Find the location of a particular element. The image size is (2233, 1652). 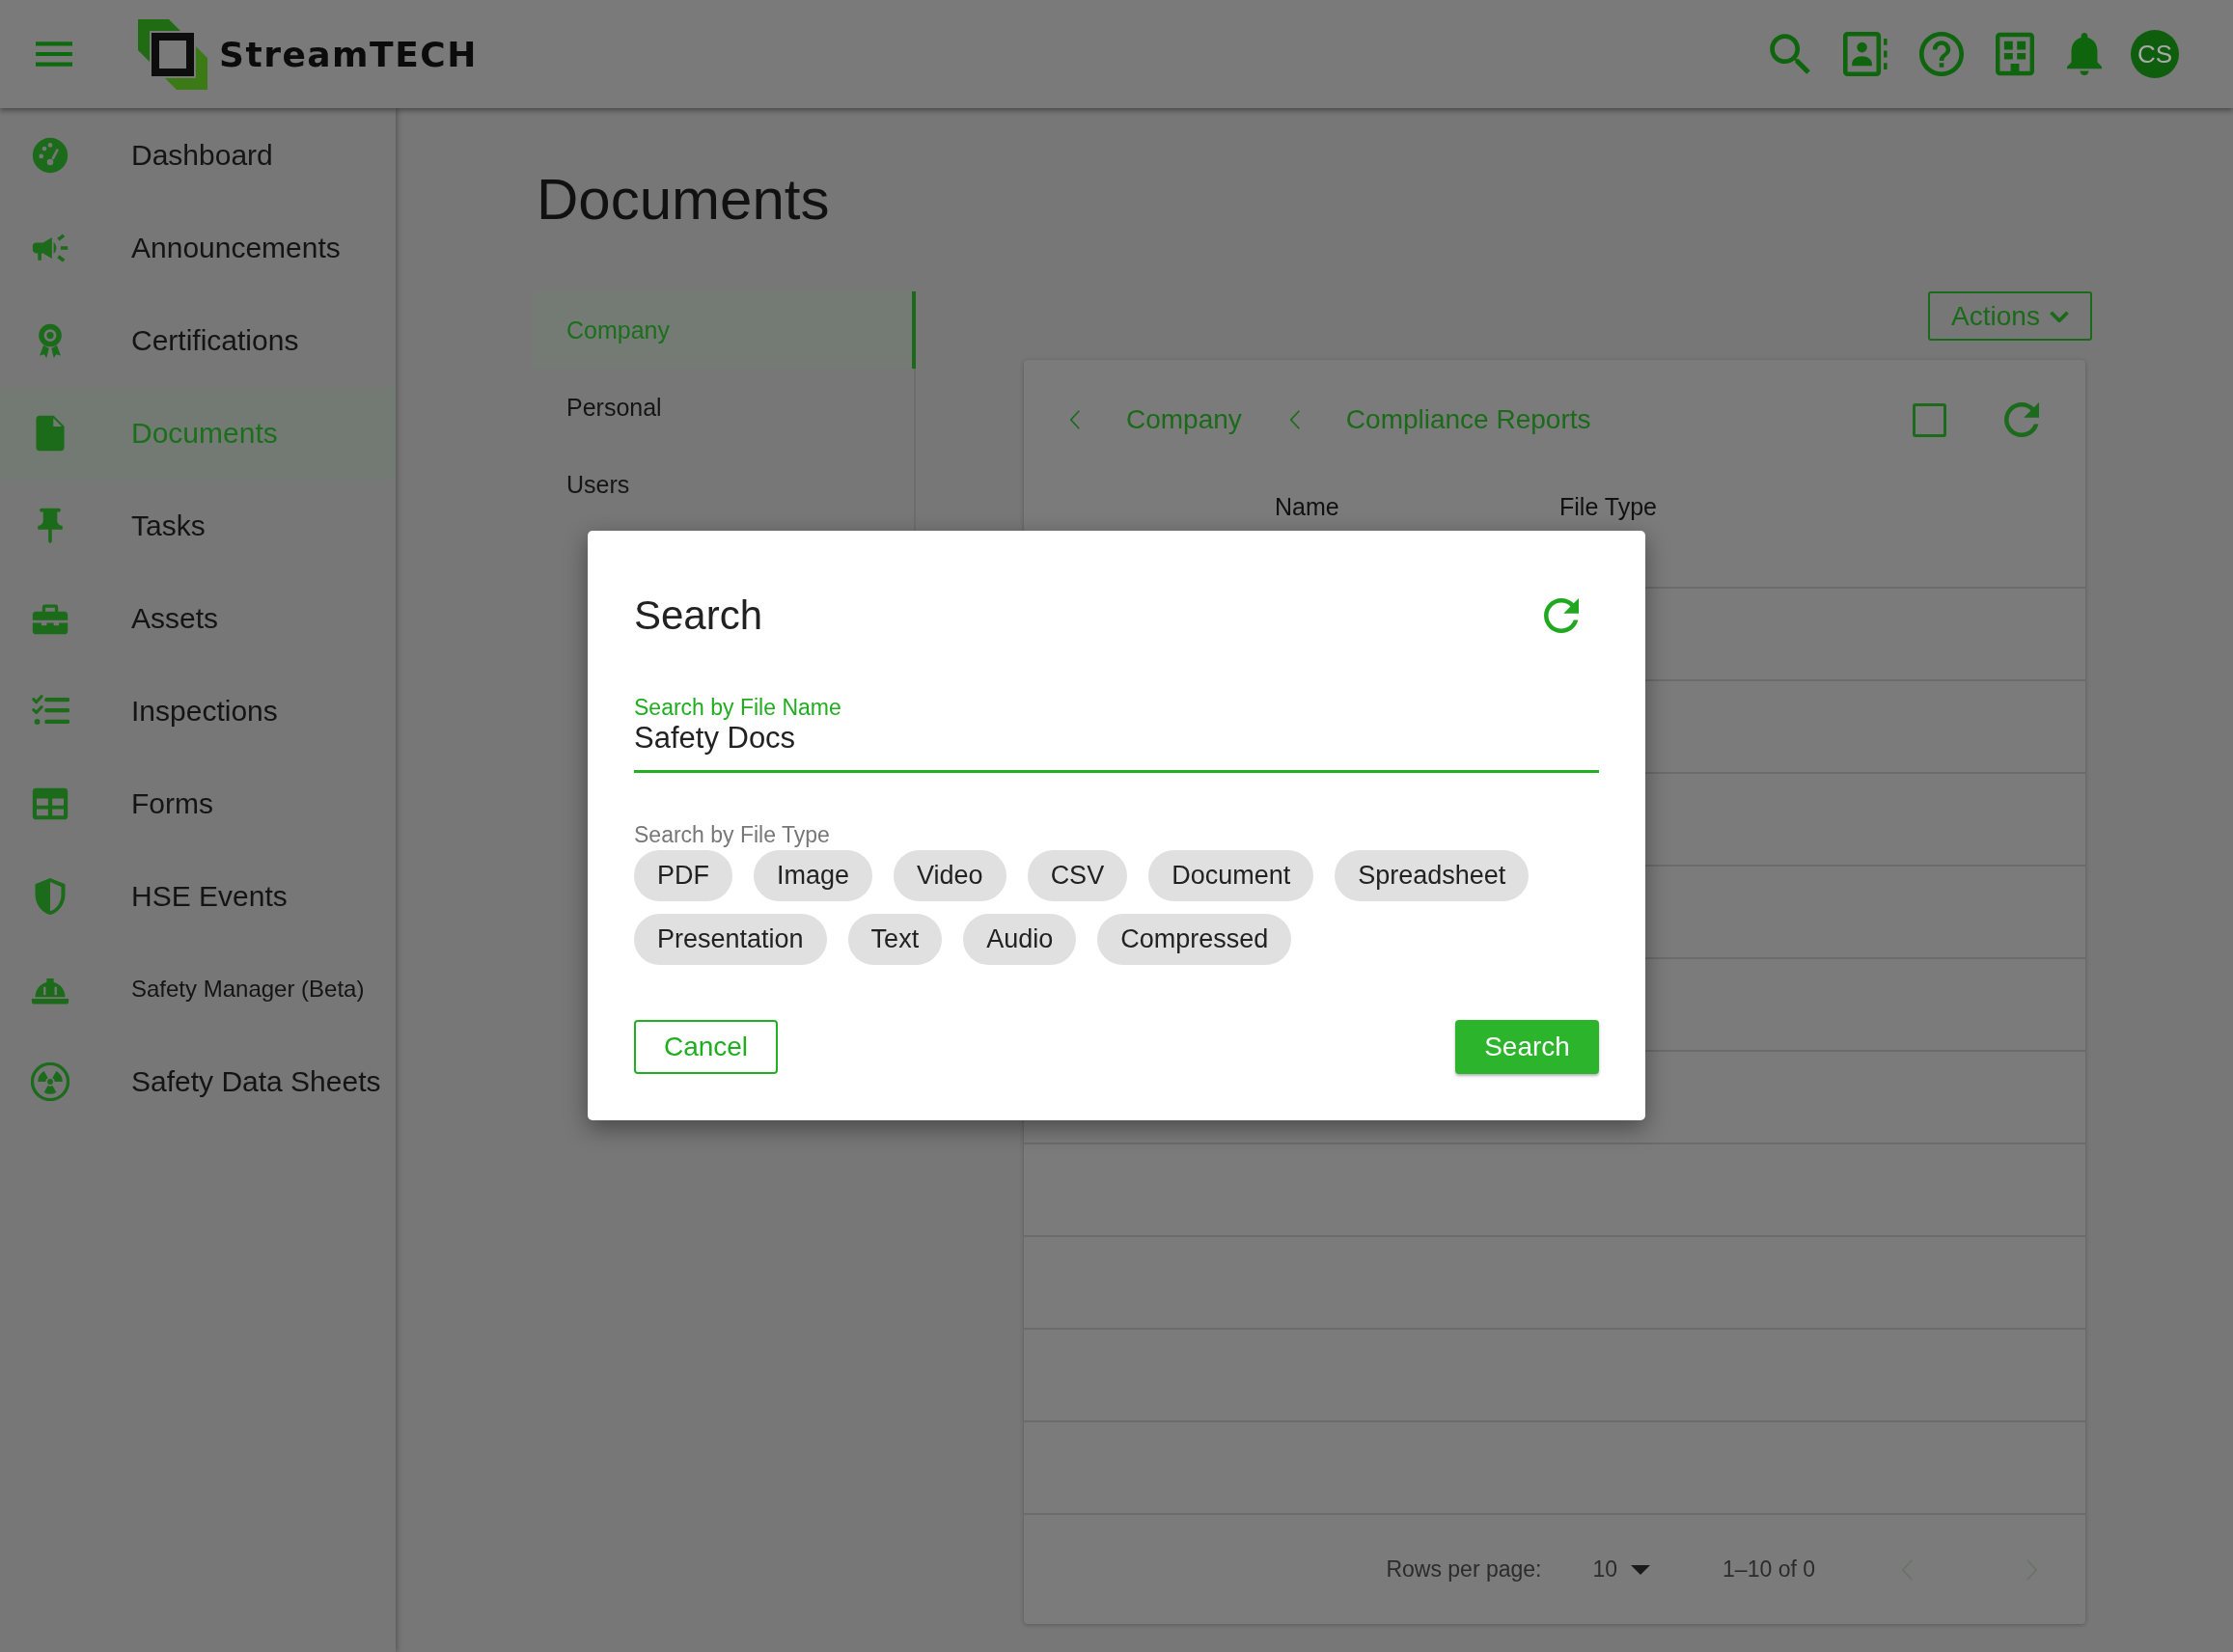

file-name-field: Search by File Name Safety Docs is located at coordinates (1116, 733).